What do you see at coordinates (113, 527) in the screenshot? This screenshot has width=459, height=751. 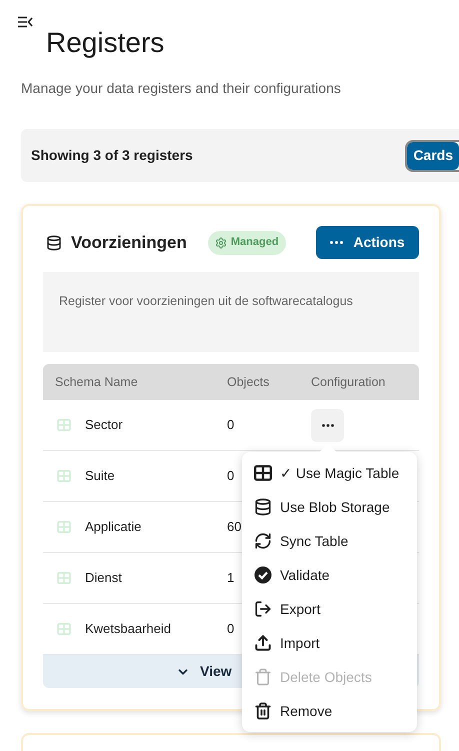 I see `schema-name: Applicatie` at bounding box center [113, 527].